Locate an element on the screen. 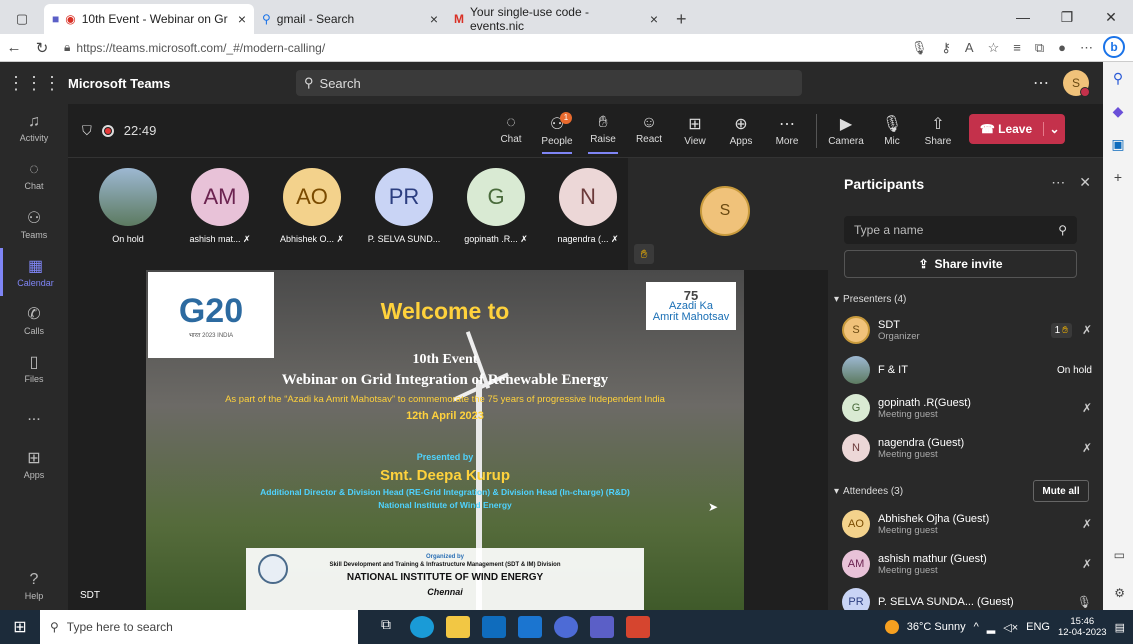 The height and width of the screenshot is (644, 1133). apps-button: ⊕ Apps is located at coordinates (741, 131).